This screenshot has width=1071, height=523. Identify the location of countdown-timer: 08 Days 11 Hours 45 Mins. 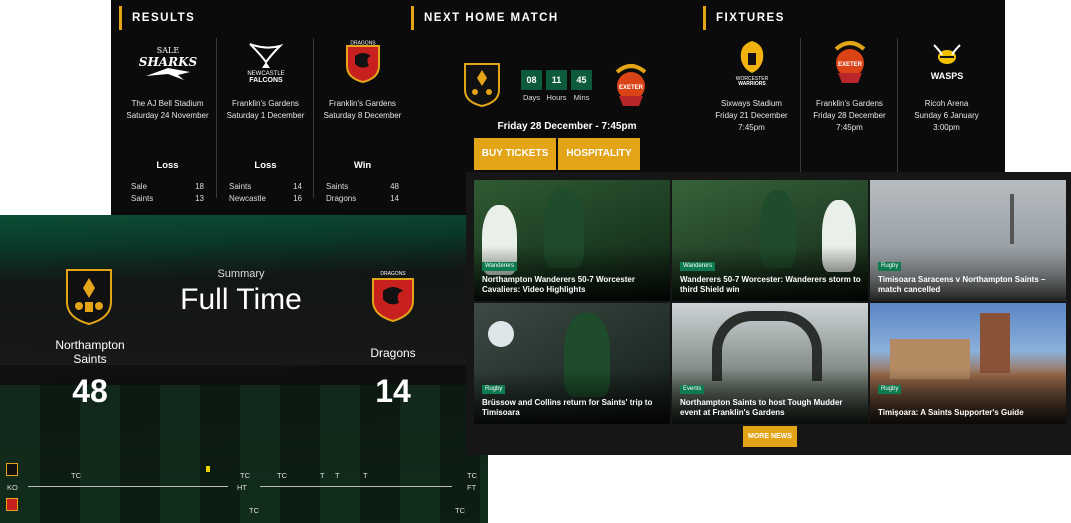
(556, 86).